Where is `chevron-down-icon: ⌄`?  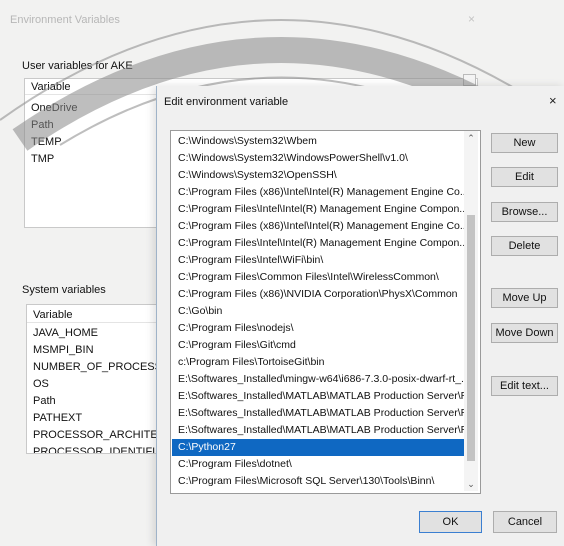
chevron-down-icon: ⌄ is located at coordinates (471, 484).